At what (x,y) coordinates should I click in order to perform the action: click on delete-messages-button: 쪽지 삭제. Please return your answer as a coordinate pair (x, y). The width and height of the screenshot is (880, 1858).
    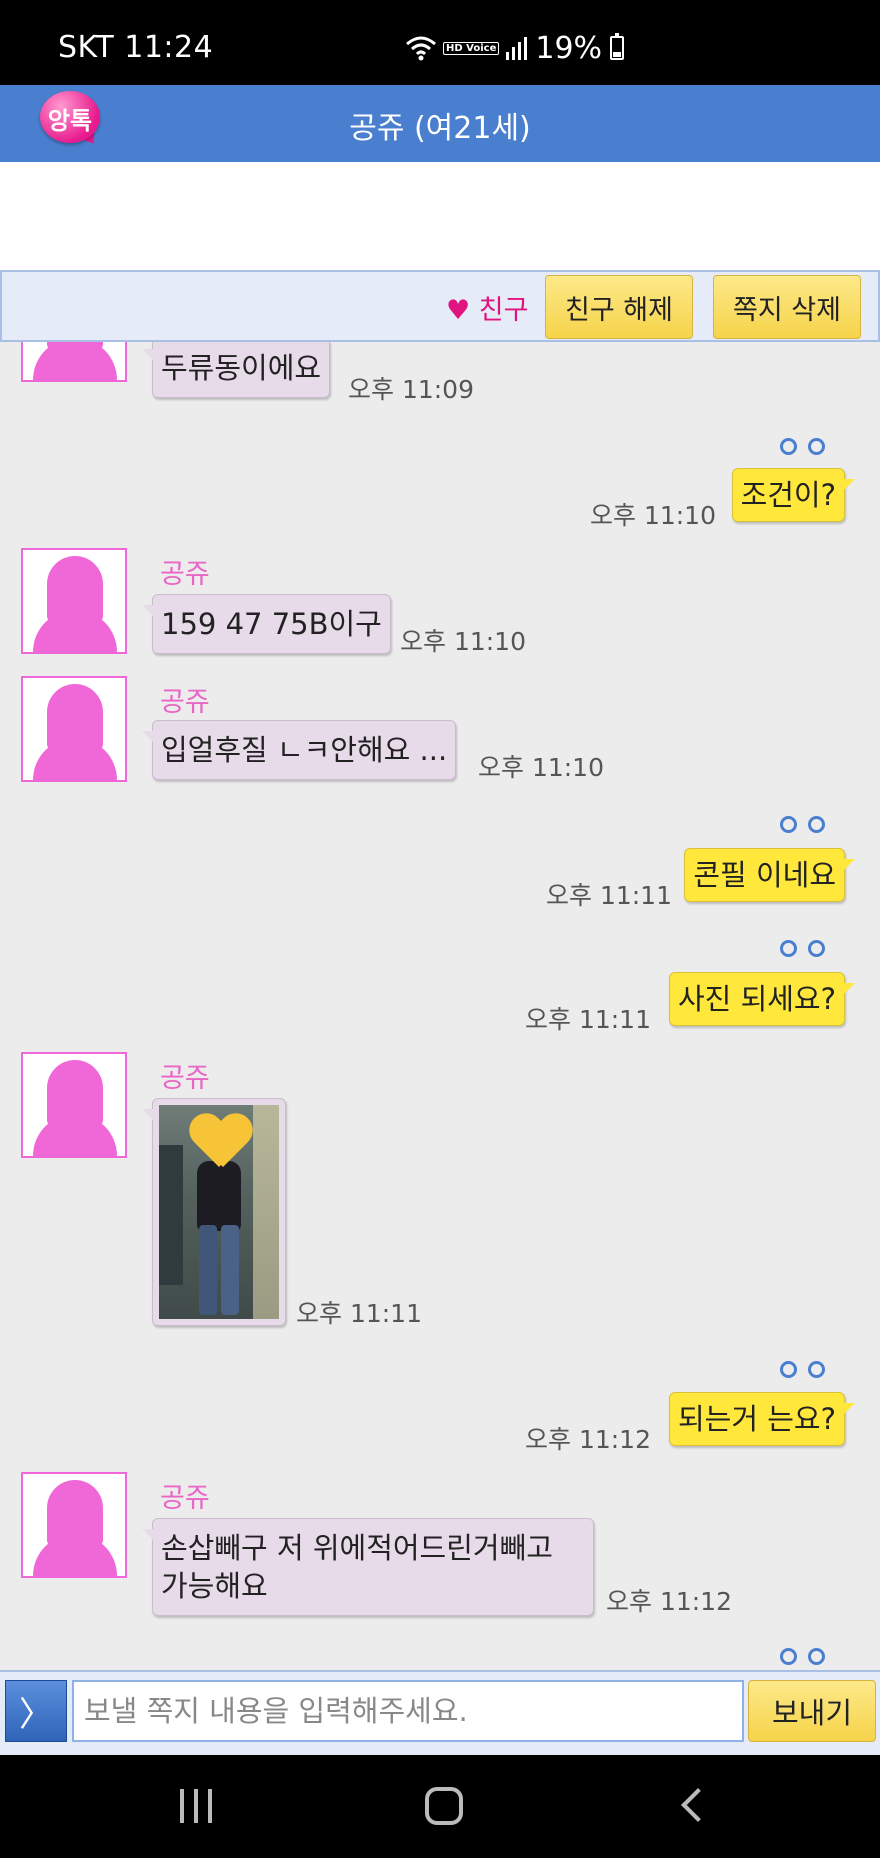
    Looking at the image, I should click on (787, 307).